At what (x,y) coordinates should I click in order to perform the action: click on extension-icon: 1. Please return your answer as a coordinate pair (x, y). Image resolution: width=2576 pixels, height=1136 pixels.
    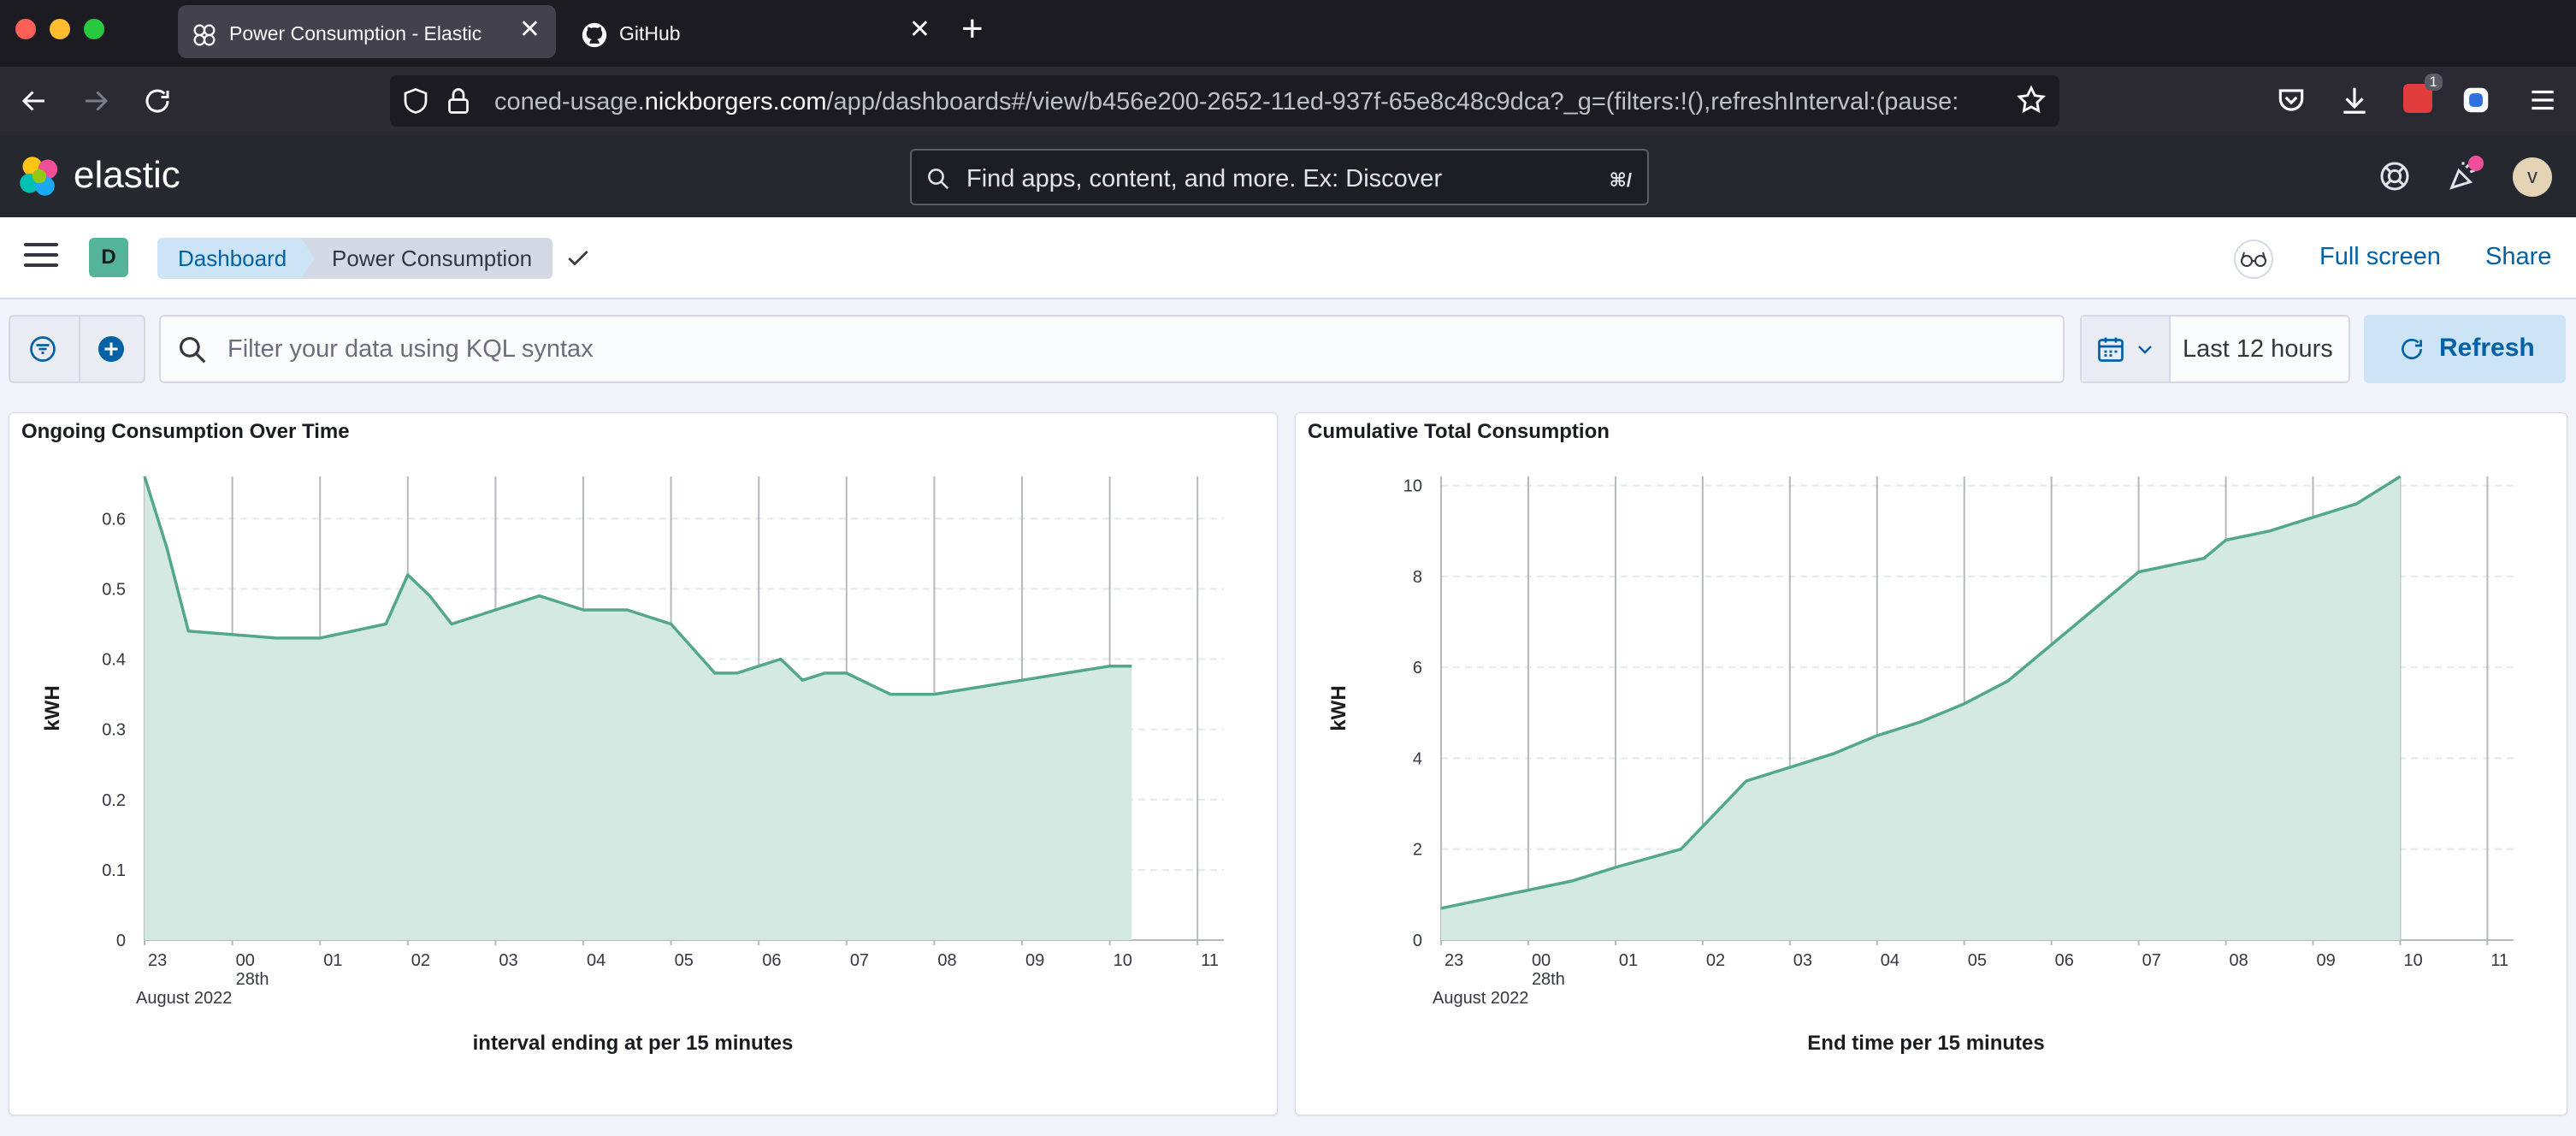
    Looking at the image, I should click on (2423, 93).